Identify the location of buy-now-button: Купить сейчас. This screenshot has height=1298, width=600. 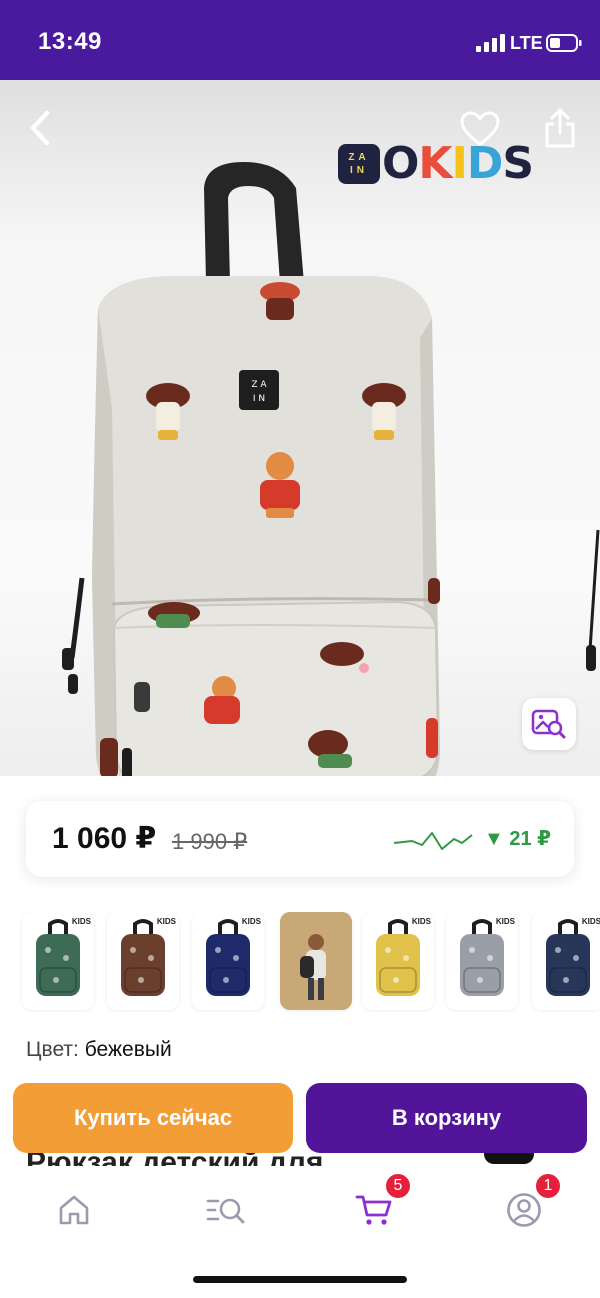
(153, 1118).